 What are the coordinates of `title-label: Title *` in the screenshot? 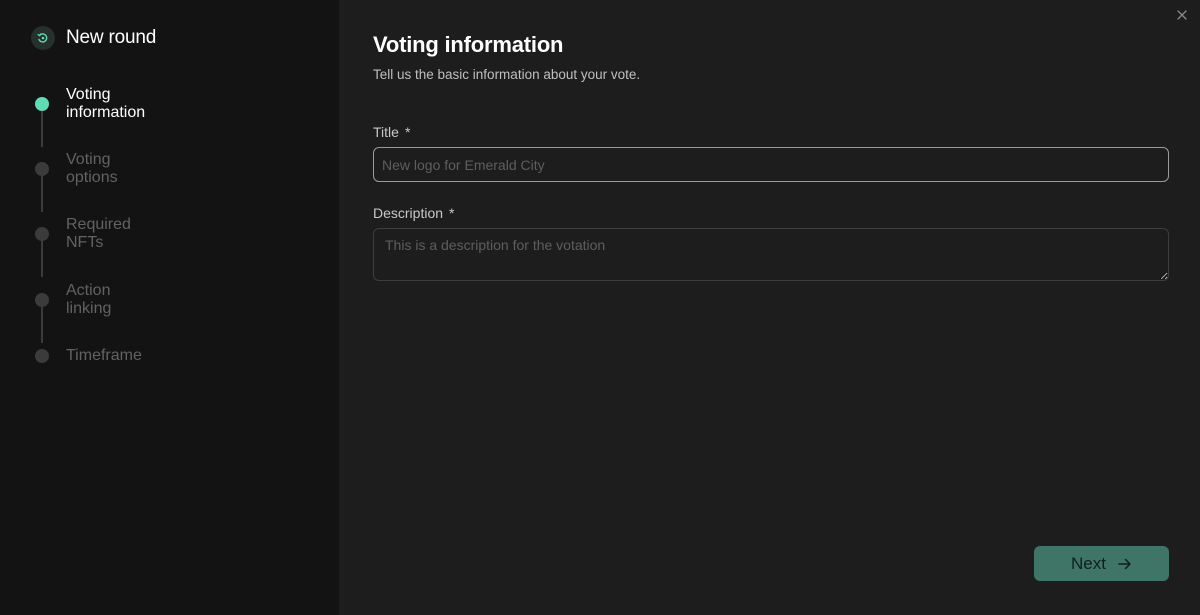 It's located at (391, 132).